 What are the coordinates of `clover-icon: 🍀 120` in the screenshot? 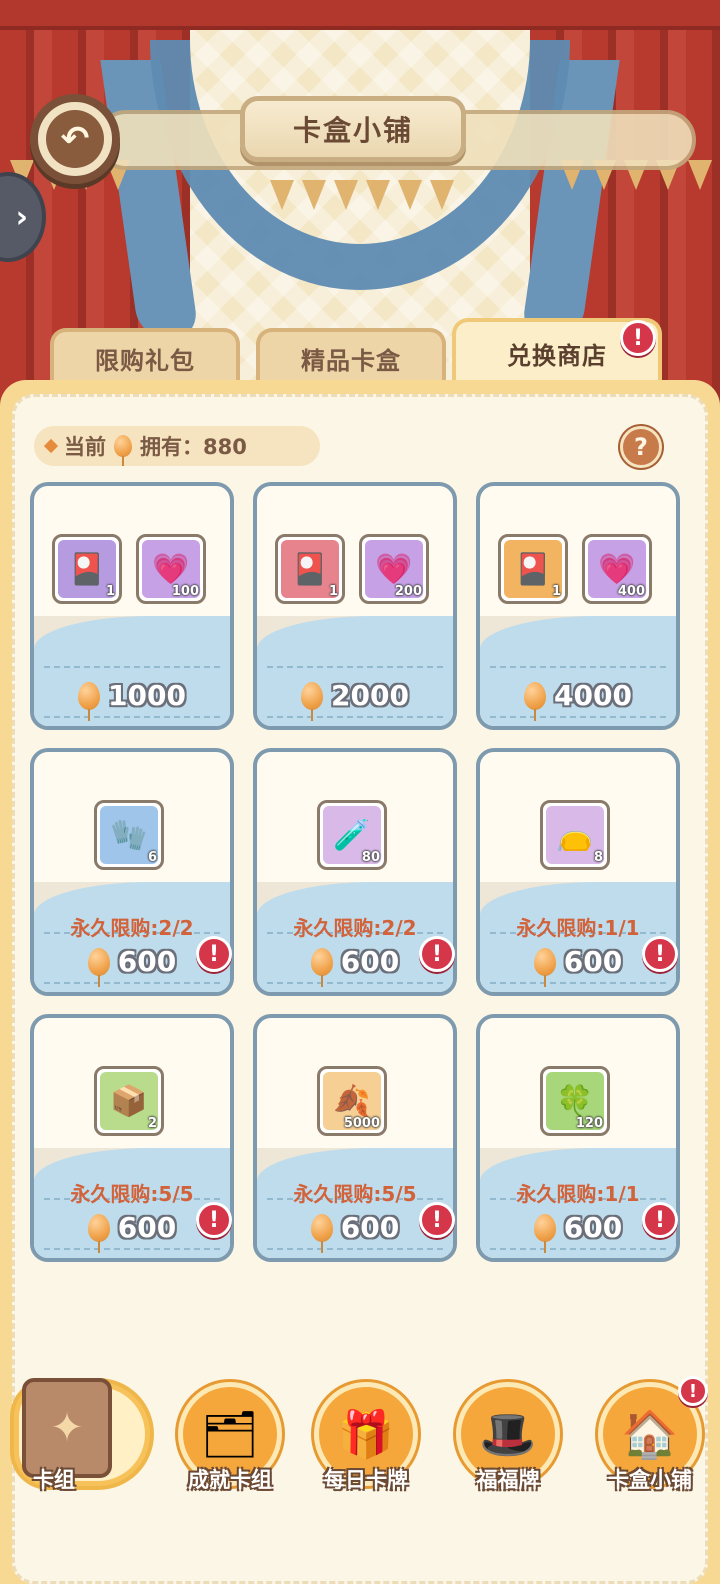 It's located at (575, 1101).